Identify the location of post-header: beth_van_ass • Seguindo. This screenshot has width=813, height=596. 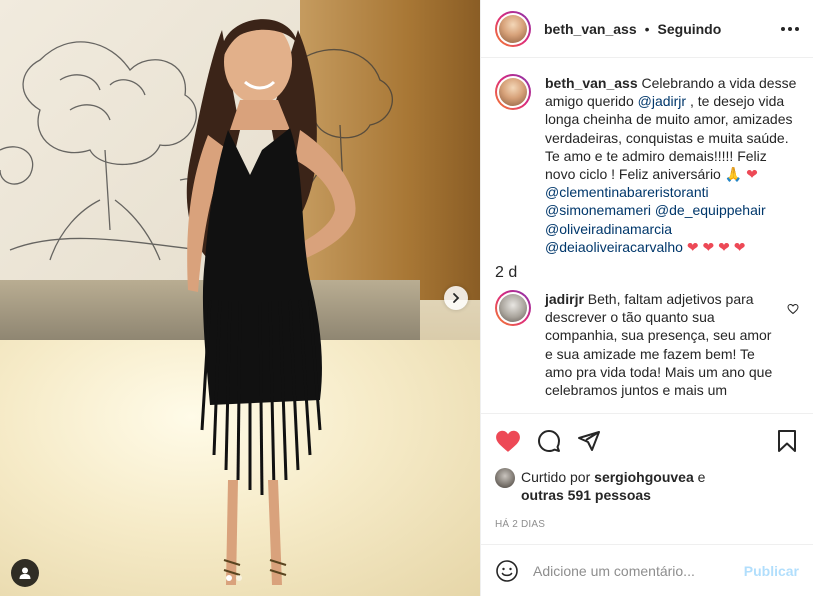
(647, 29).